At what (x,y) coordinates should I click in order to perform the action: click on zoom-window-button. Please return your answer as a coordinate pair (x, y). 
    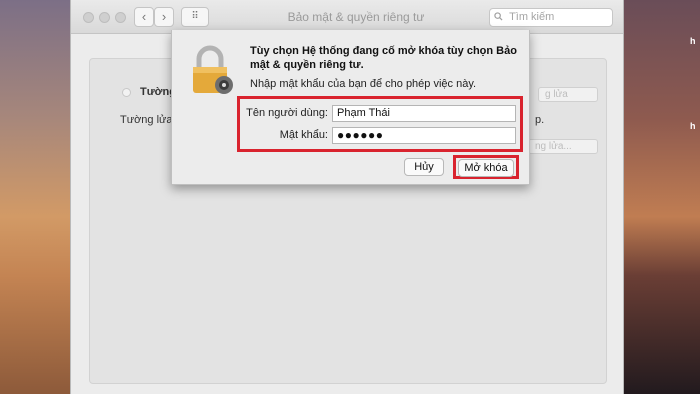
    Looking at the image, I should click on (120, 17).